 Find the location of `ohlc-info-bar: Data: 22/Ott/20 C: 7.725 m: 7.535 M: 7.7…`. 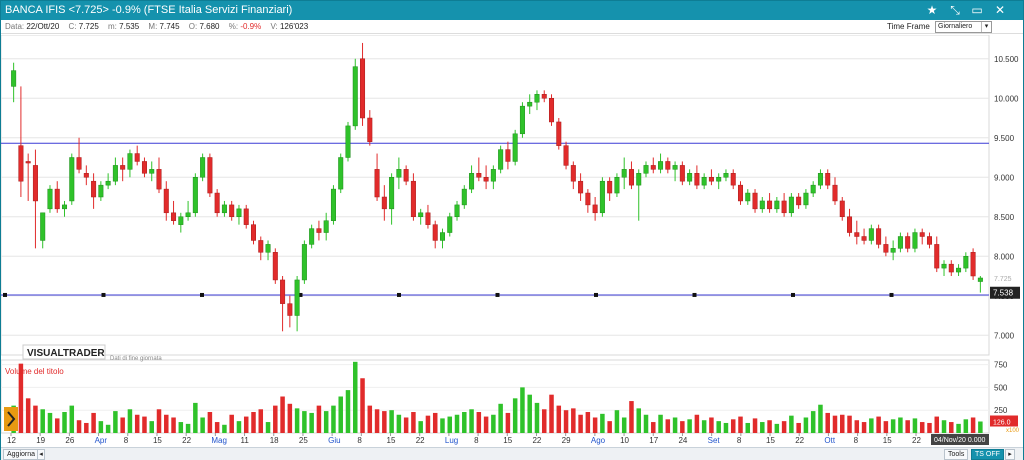

ohlc-info-bar: Data: 22/Ott/20 C: 7.725 m: 7.535 M: 7.7… is located at coordinates (512, 27).